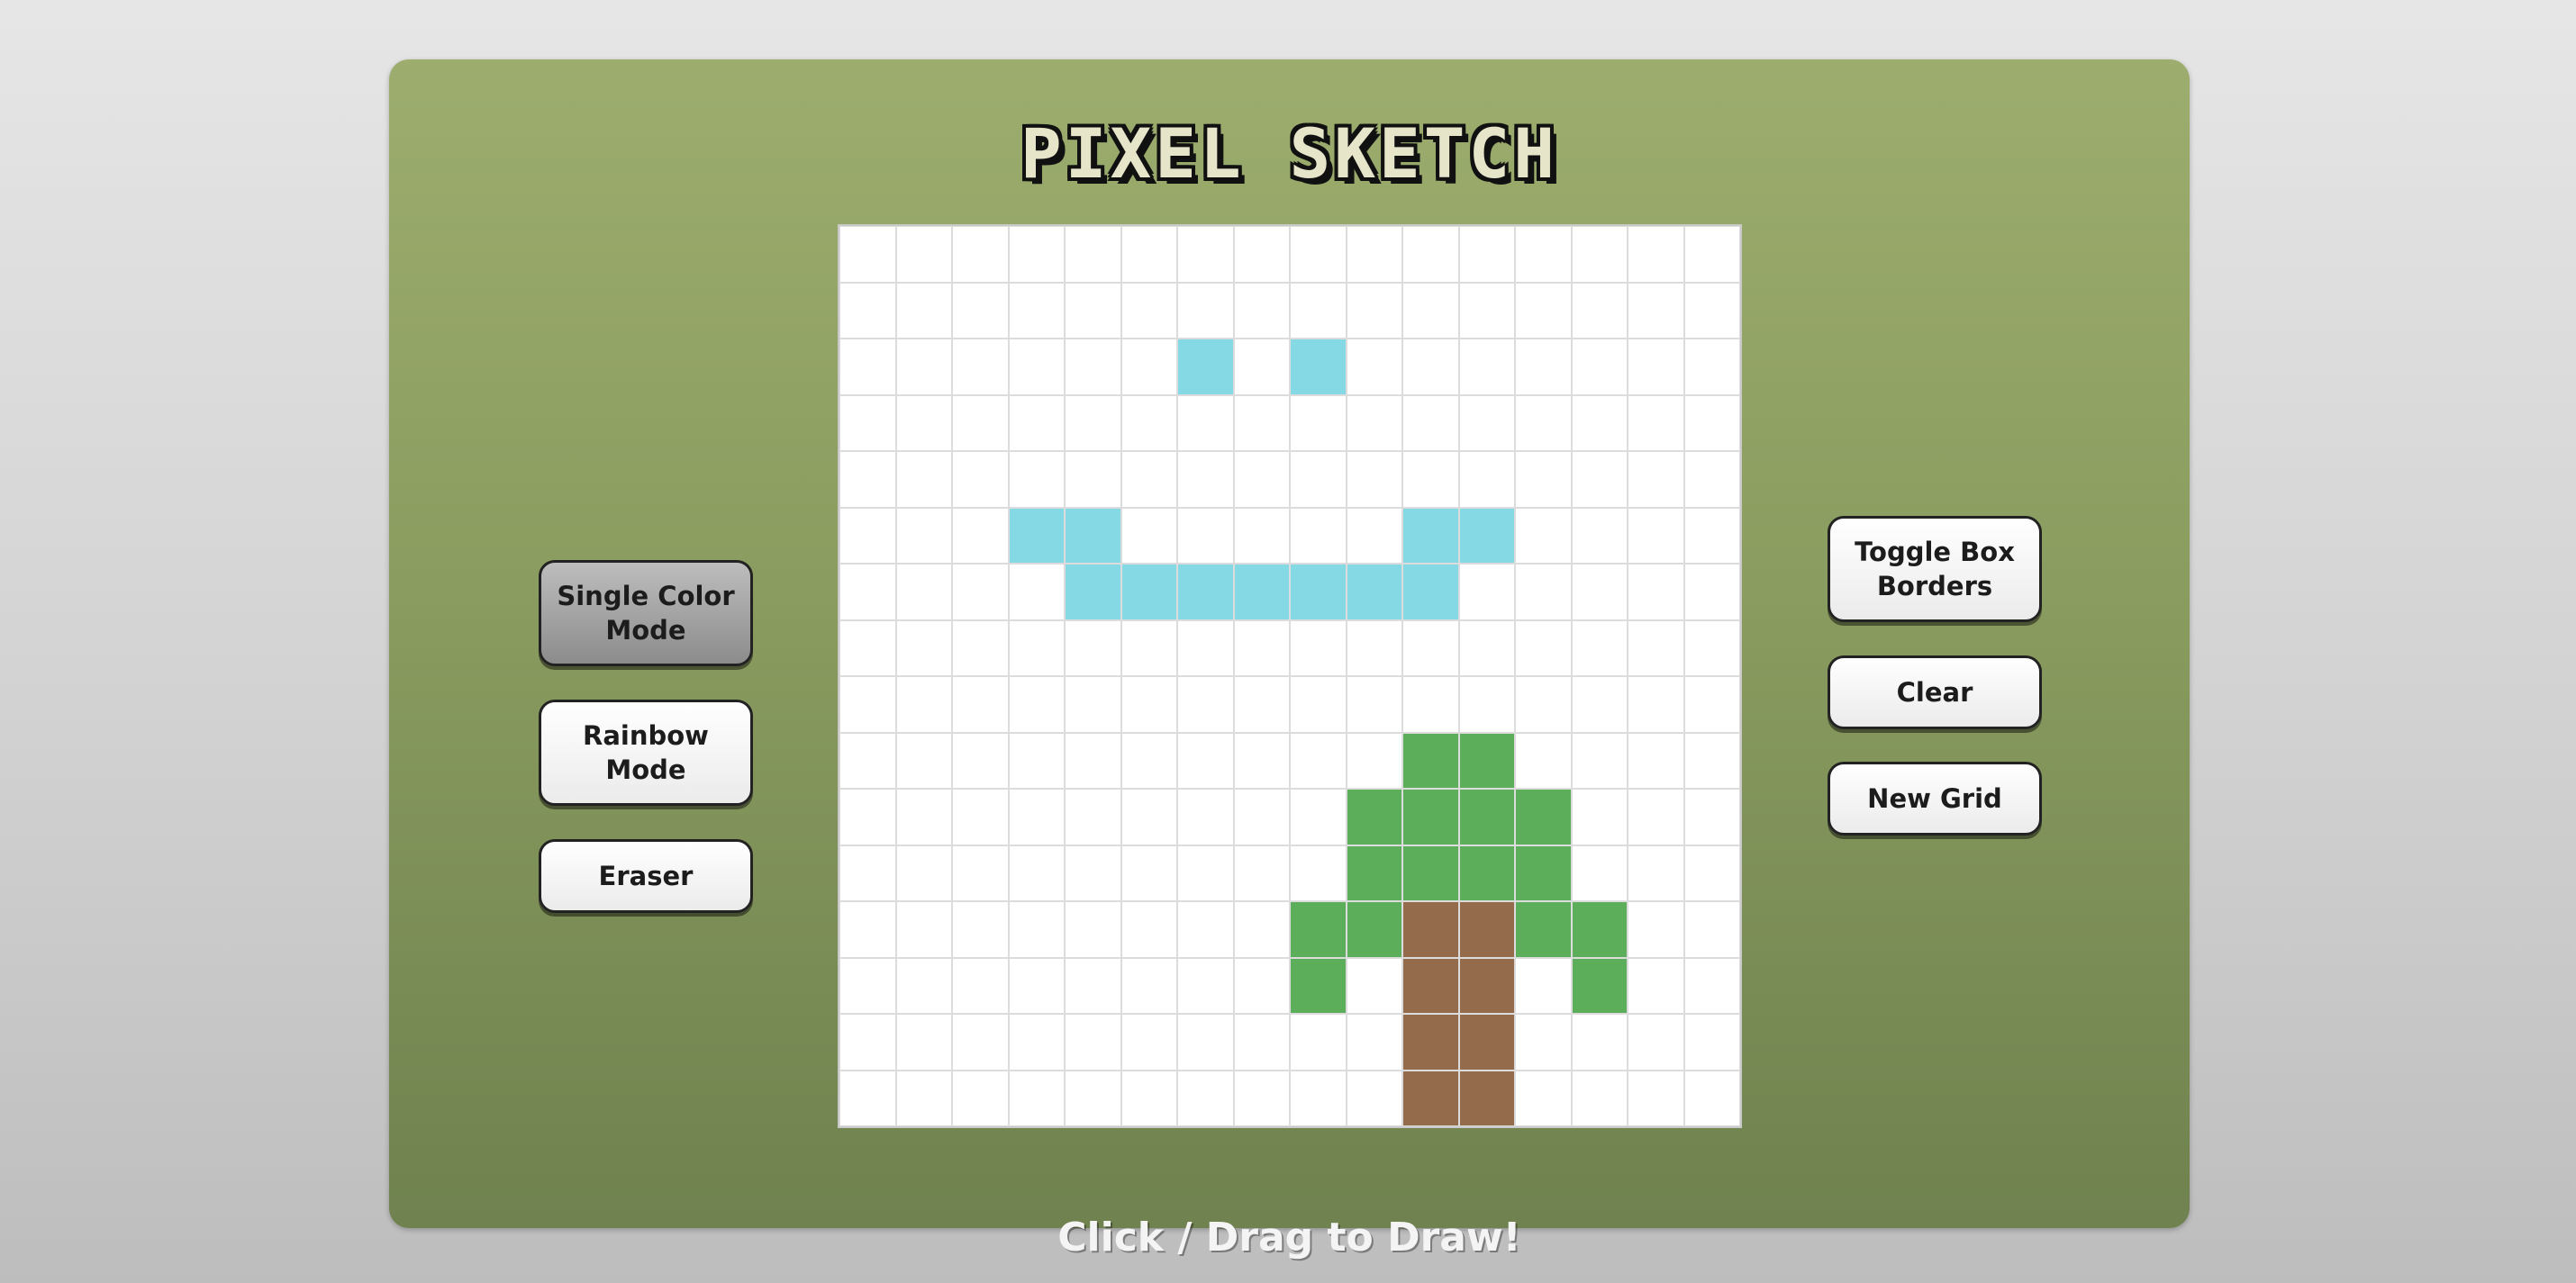  Describe the element at coordinates (1935, 692) in the screenshot. I see `clear-button: Clear` at that location.